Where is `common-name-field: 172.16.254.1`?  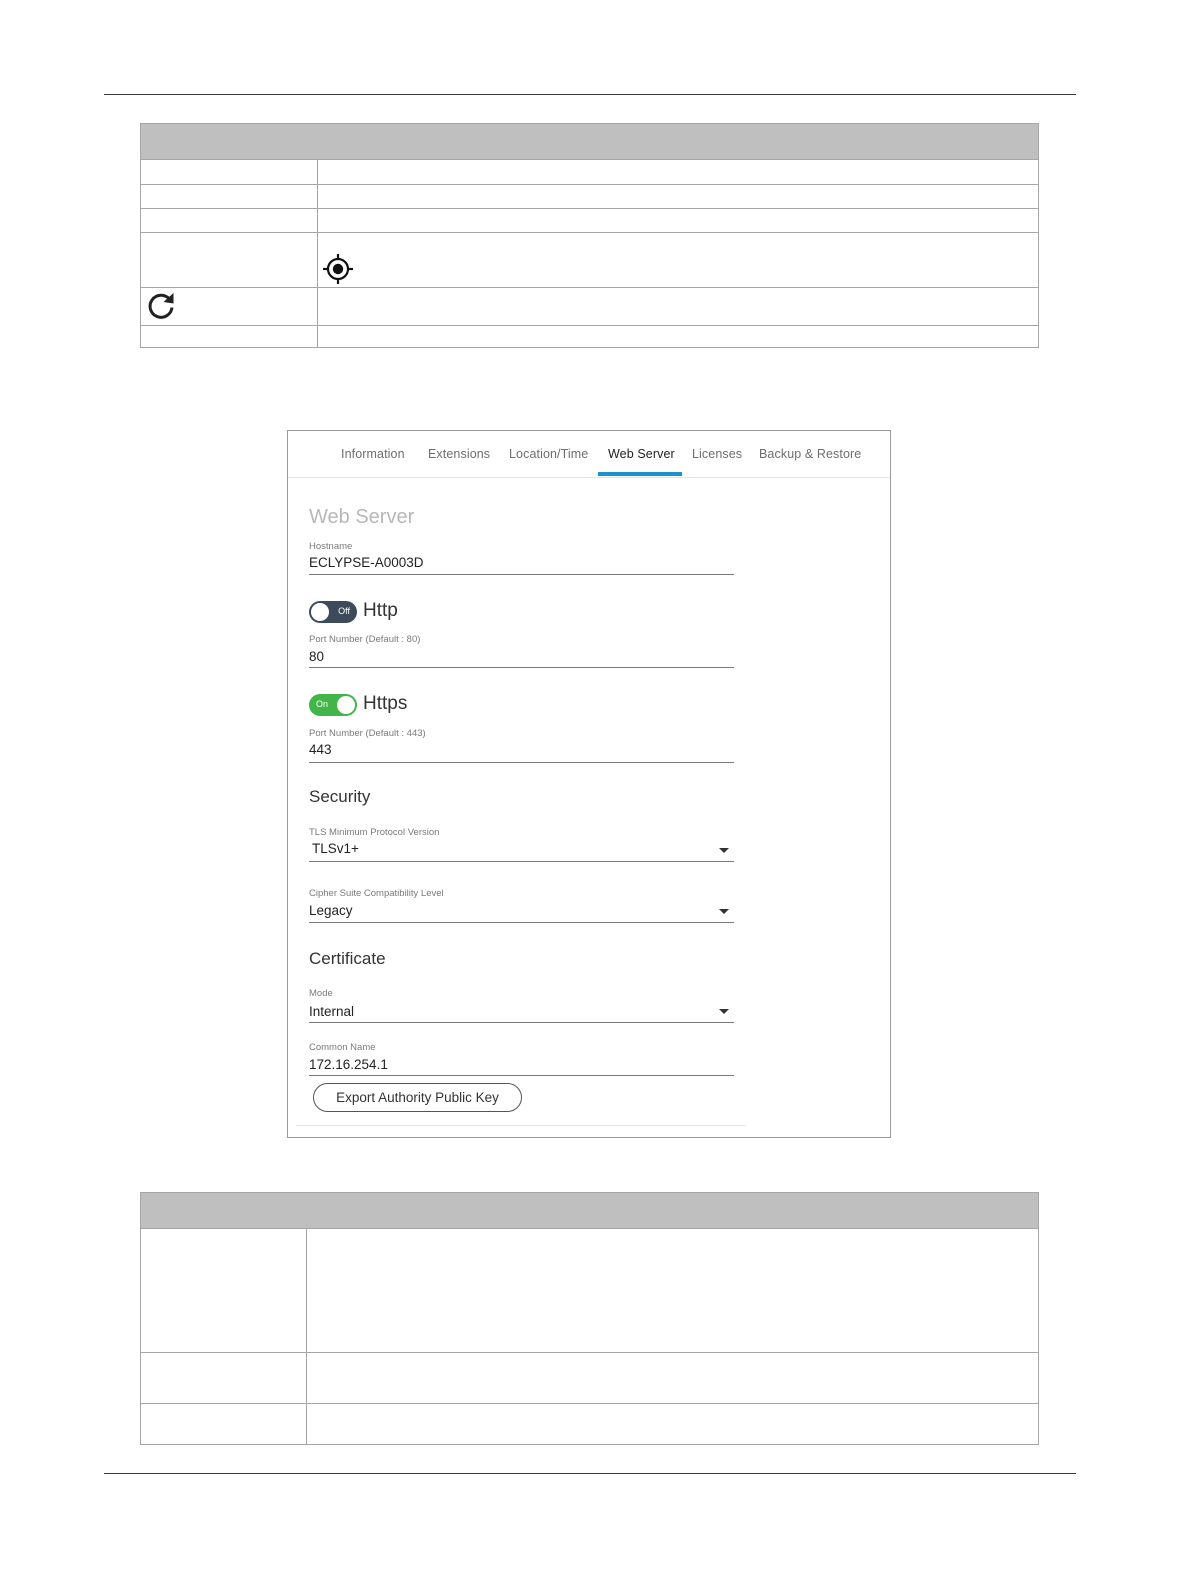 common-name-field: 172.16.254.1 is located at coordinates (348, 1064).